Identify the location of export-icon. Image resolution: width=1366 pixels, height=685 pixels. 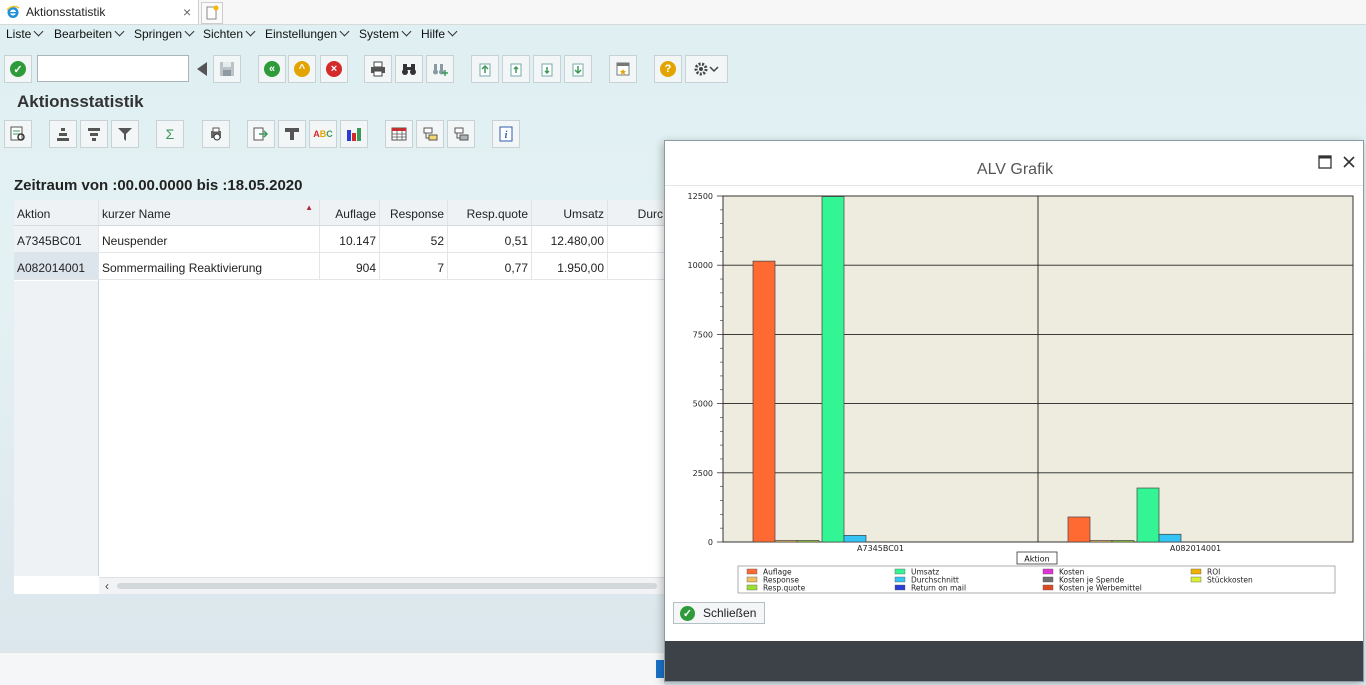
(261, 134).